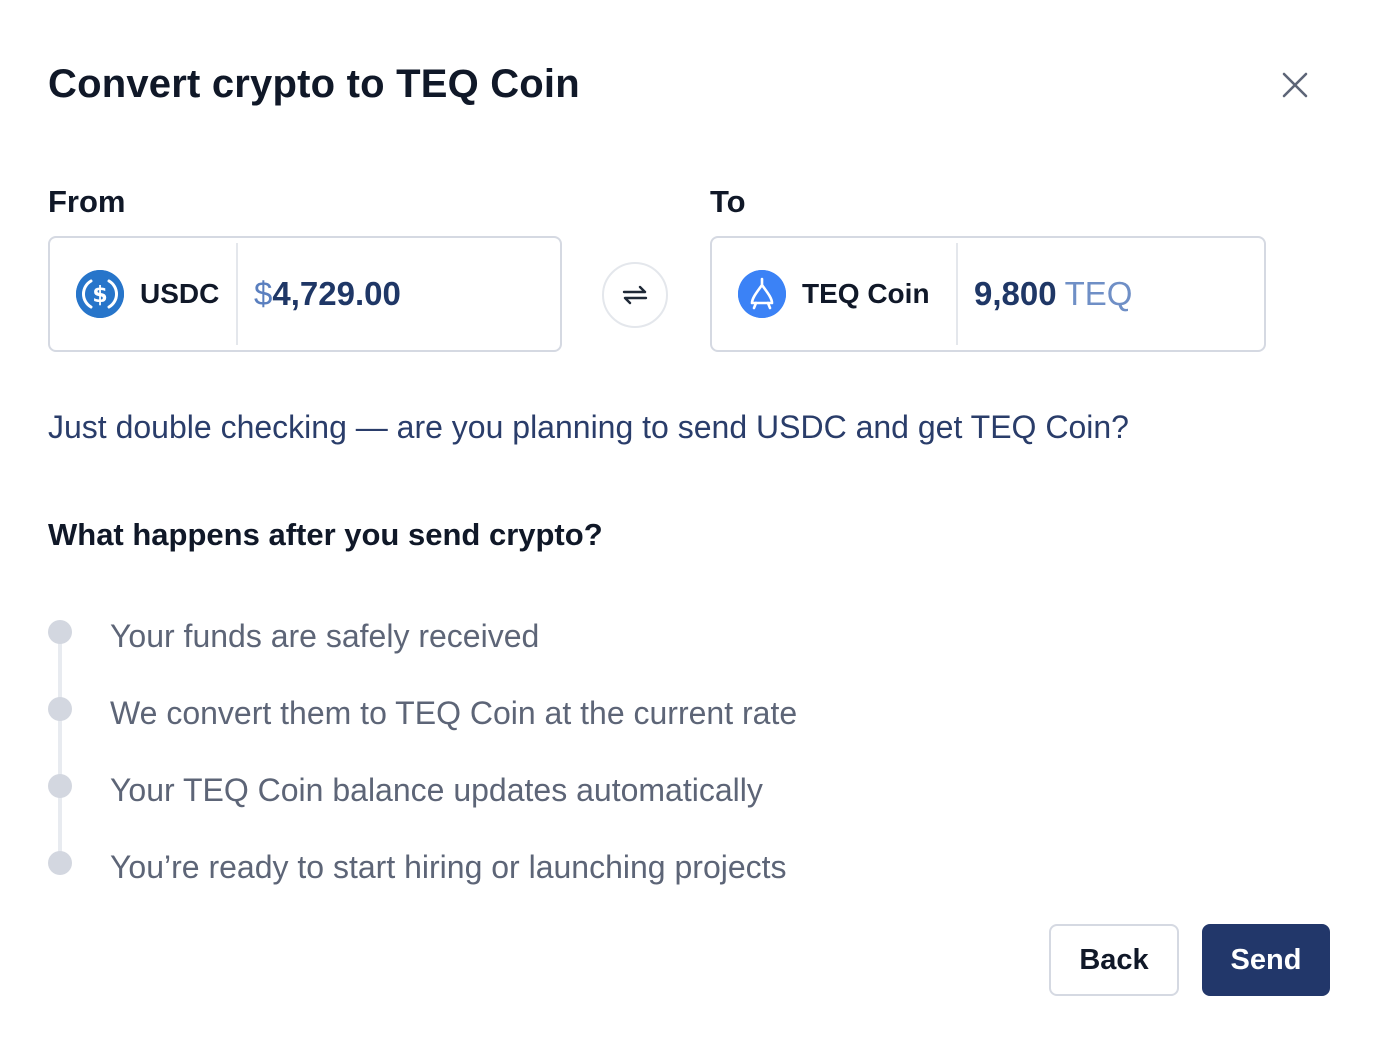 The height and width of the screenshot is (1044, 1378). What do you see at coordinates (1114, 960) in the screenshot?
I see `back-button: Back` at bounding box center [1114, 960].